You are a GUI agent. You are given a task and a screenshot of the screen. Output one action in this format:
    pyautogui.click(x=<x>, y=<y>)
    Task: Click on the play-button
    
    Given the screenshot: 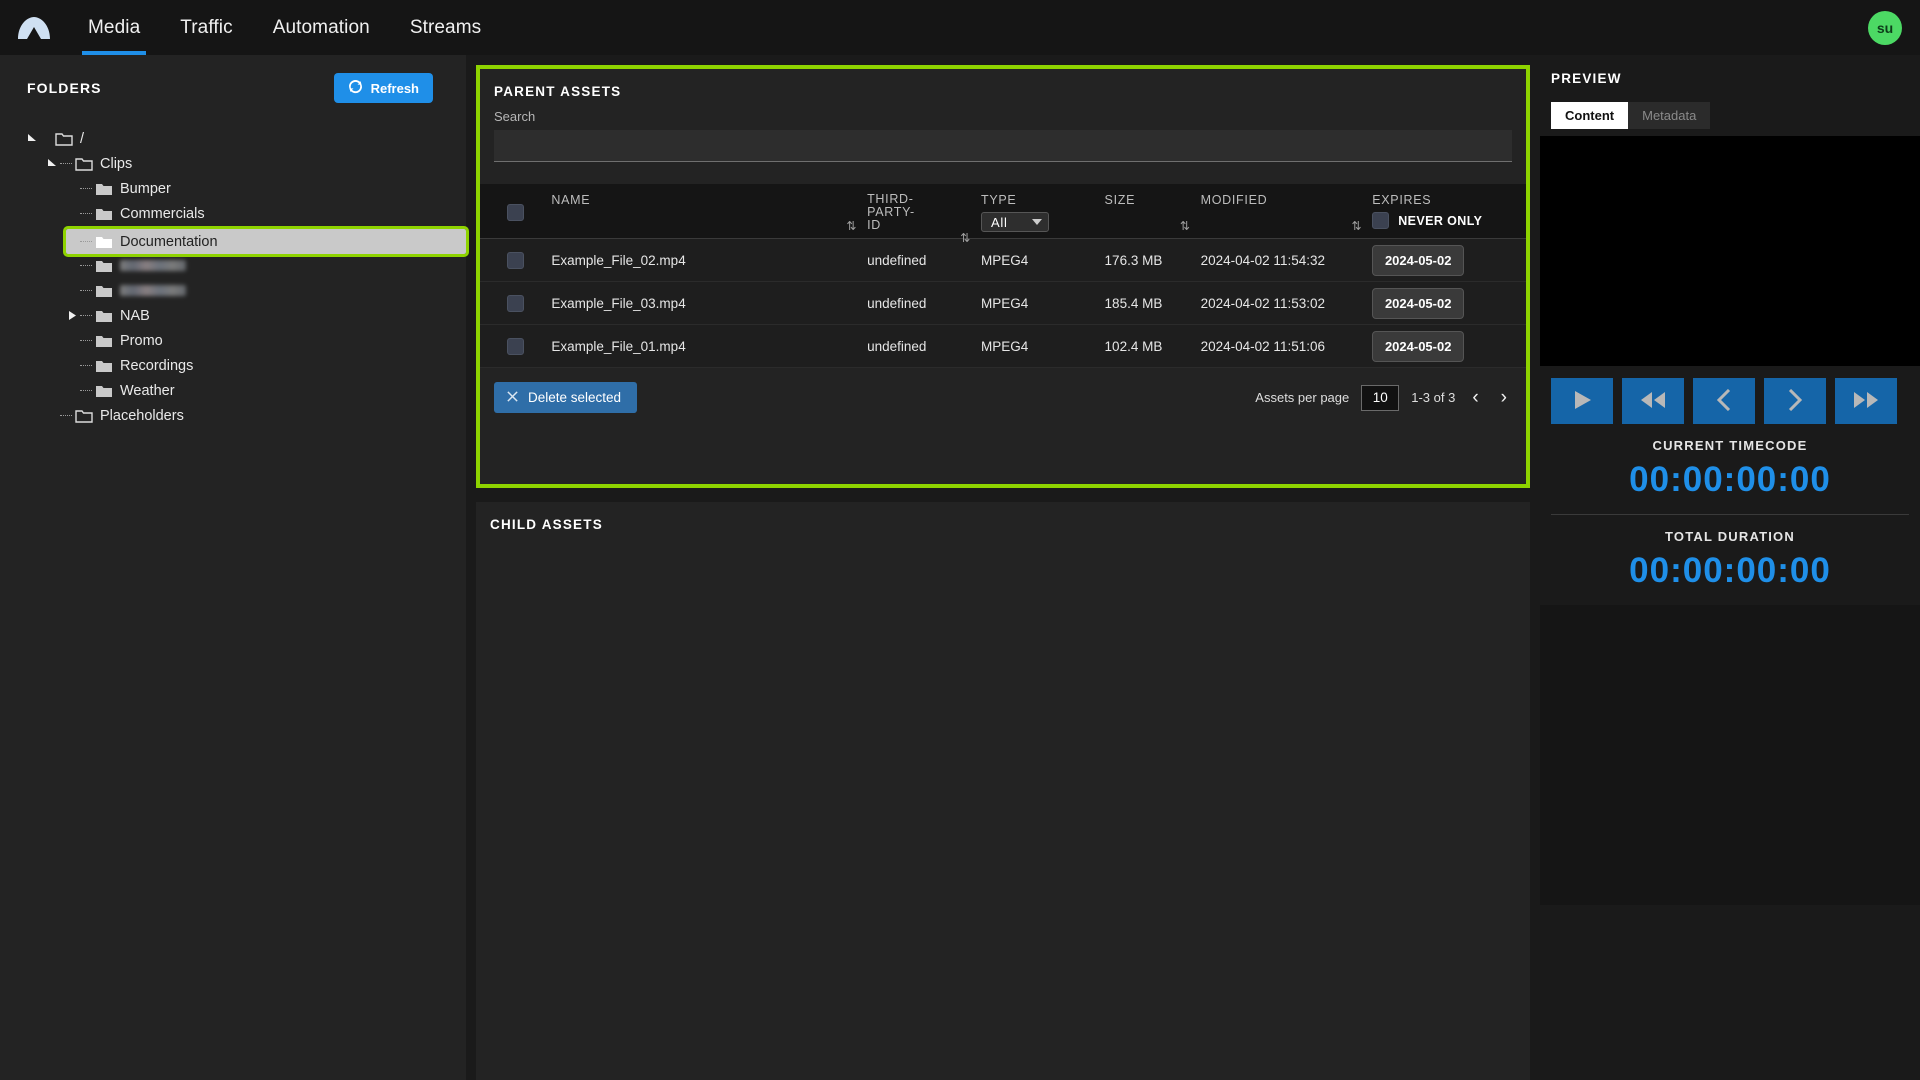 What is the action you would take?
    pyautogui.click(x=1582, y=401)
    